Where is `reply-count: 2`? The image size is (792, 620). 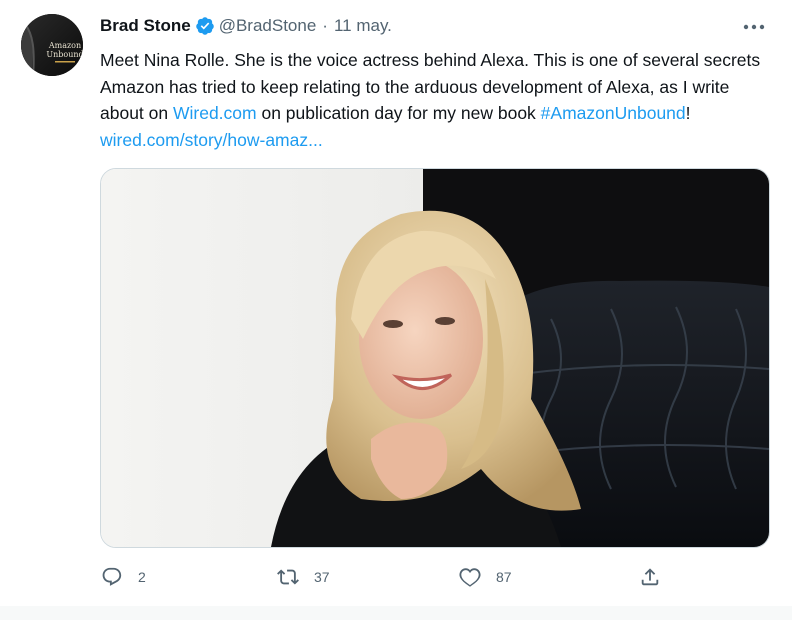 reply-count: 2 is located at coordinates (142, 577).